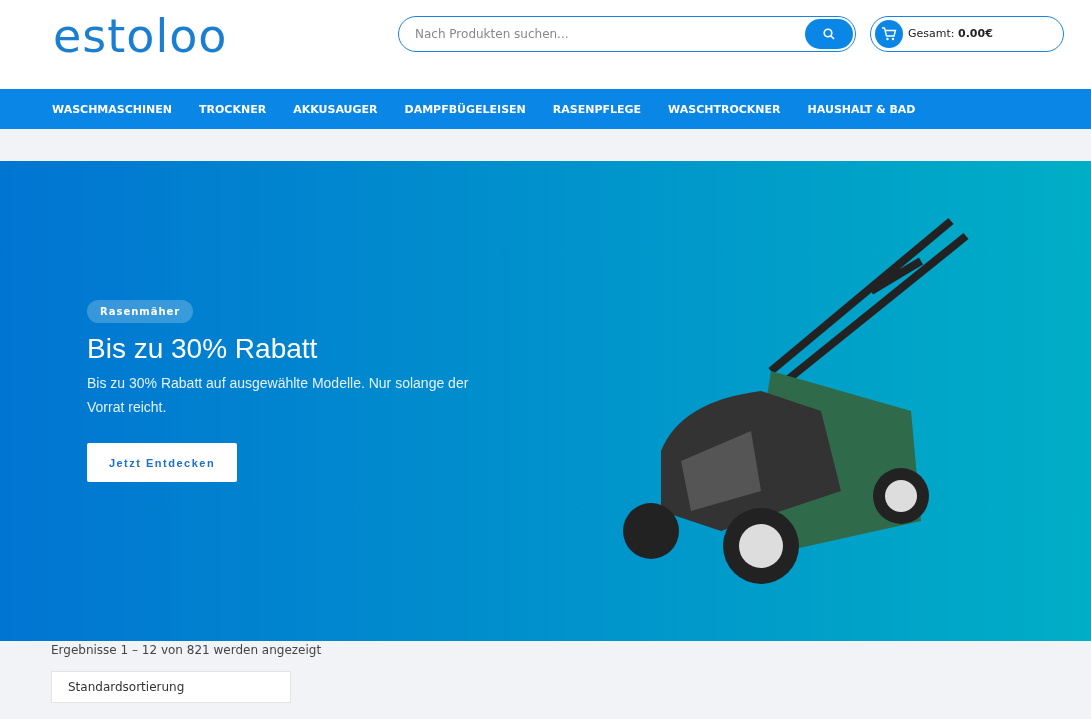  Describe the element at coordinates (724, 109) in the screenshot. I see `nav-link: WASCHTROCKNER` at that location.